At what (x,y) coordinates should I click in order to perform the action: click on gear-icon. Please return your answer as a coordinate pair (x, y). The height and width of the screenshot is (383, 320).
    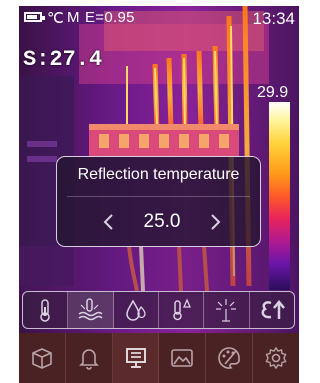
    Looking at the image, I should click on (276, 358).